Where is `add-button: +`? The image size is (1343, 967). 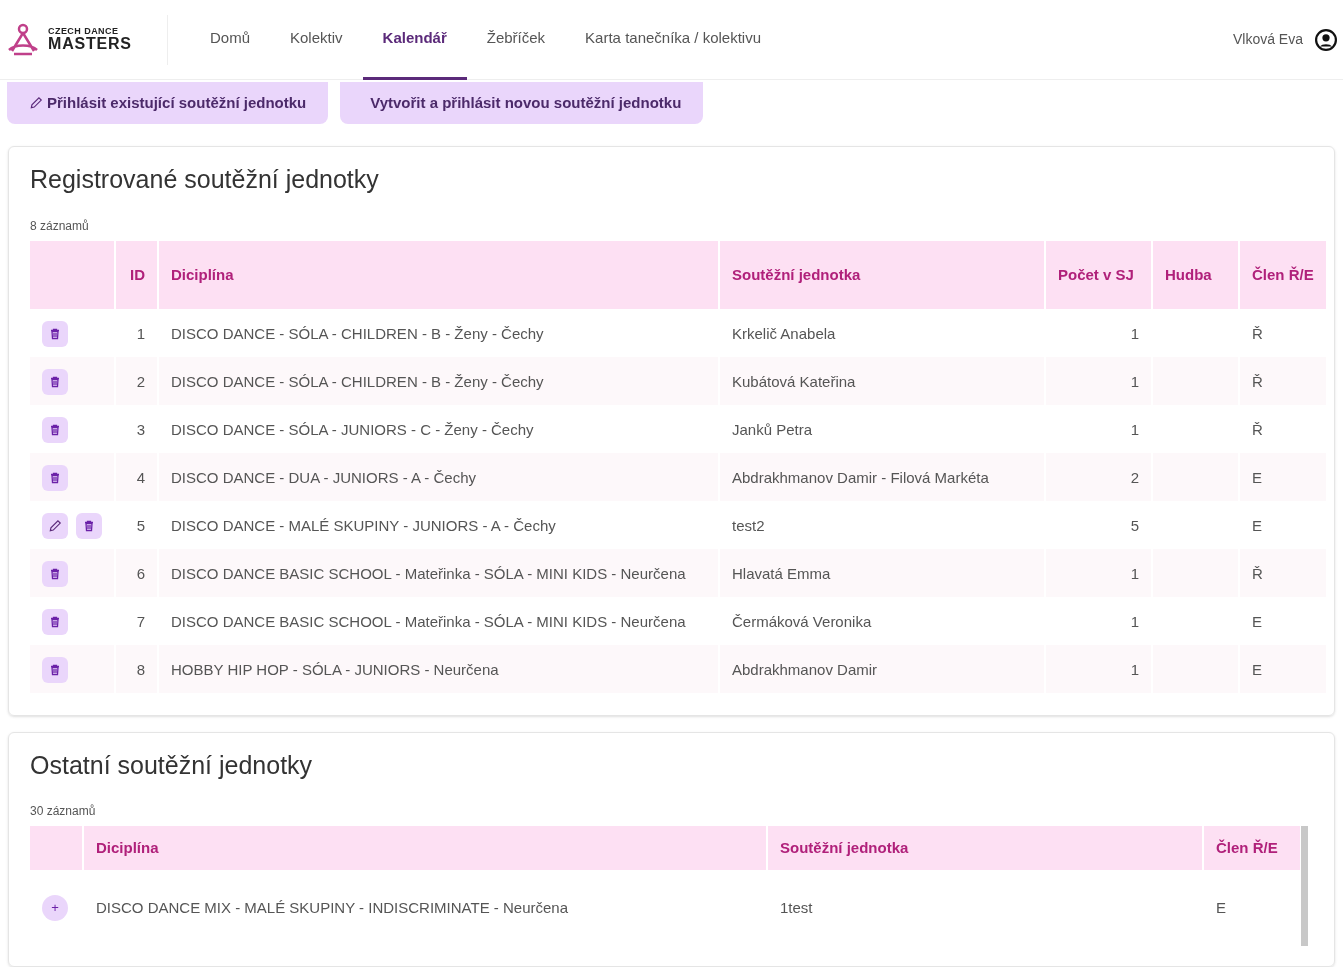
add-button: + is located at coordinates (55, 908).